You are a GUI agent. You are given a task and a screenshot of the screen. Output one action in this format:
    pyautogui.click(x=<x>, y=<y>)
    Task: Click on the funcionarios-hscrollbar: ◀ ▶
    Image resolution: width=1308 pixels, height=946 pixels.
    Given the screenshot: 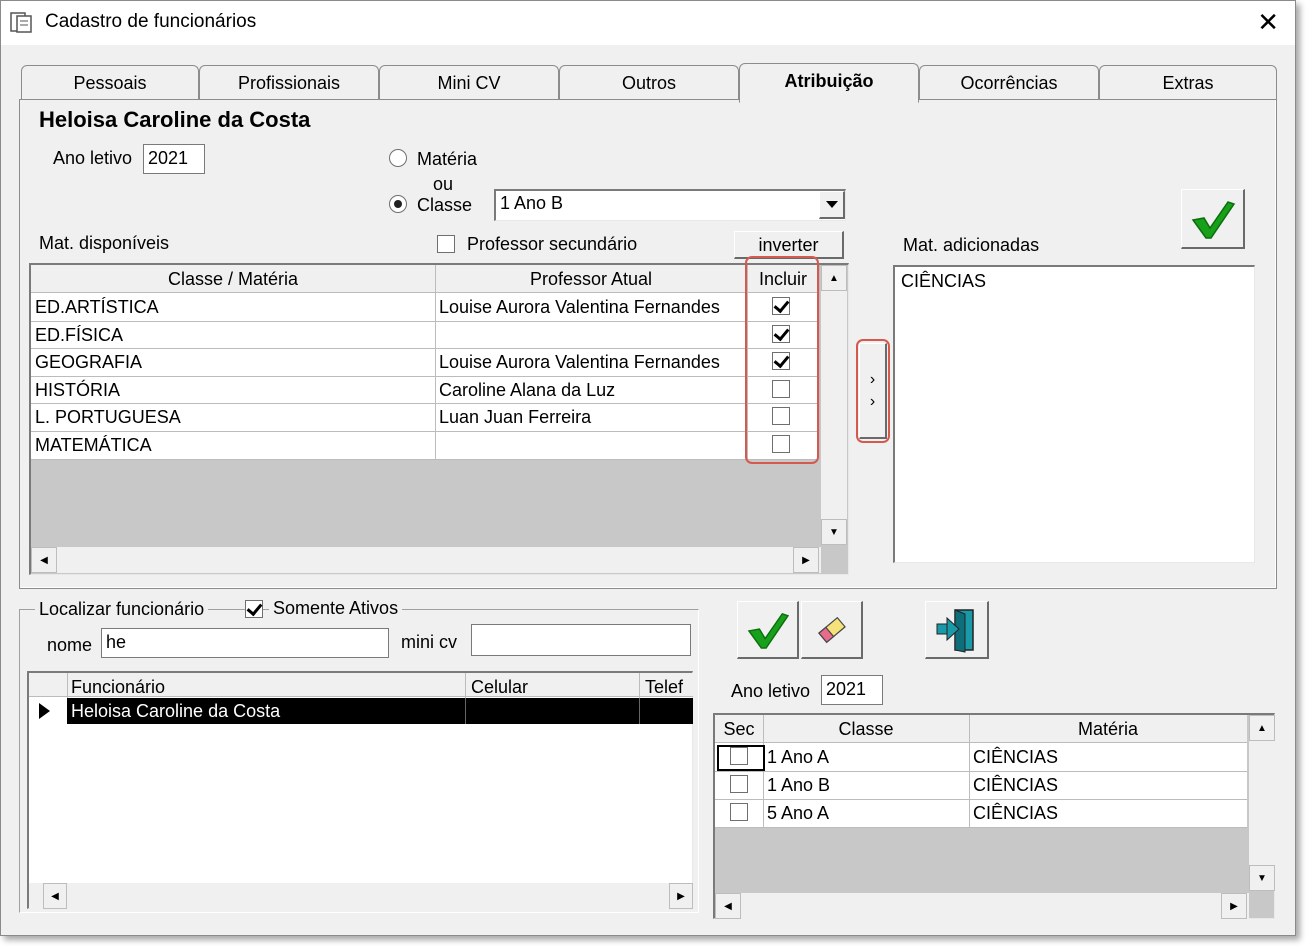 What is the action you would take?
    pyautogui.click(x=361, y=896)
    